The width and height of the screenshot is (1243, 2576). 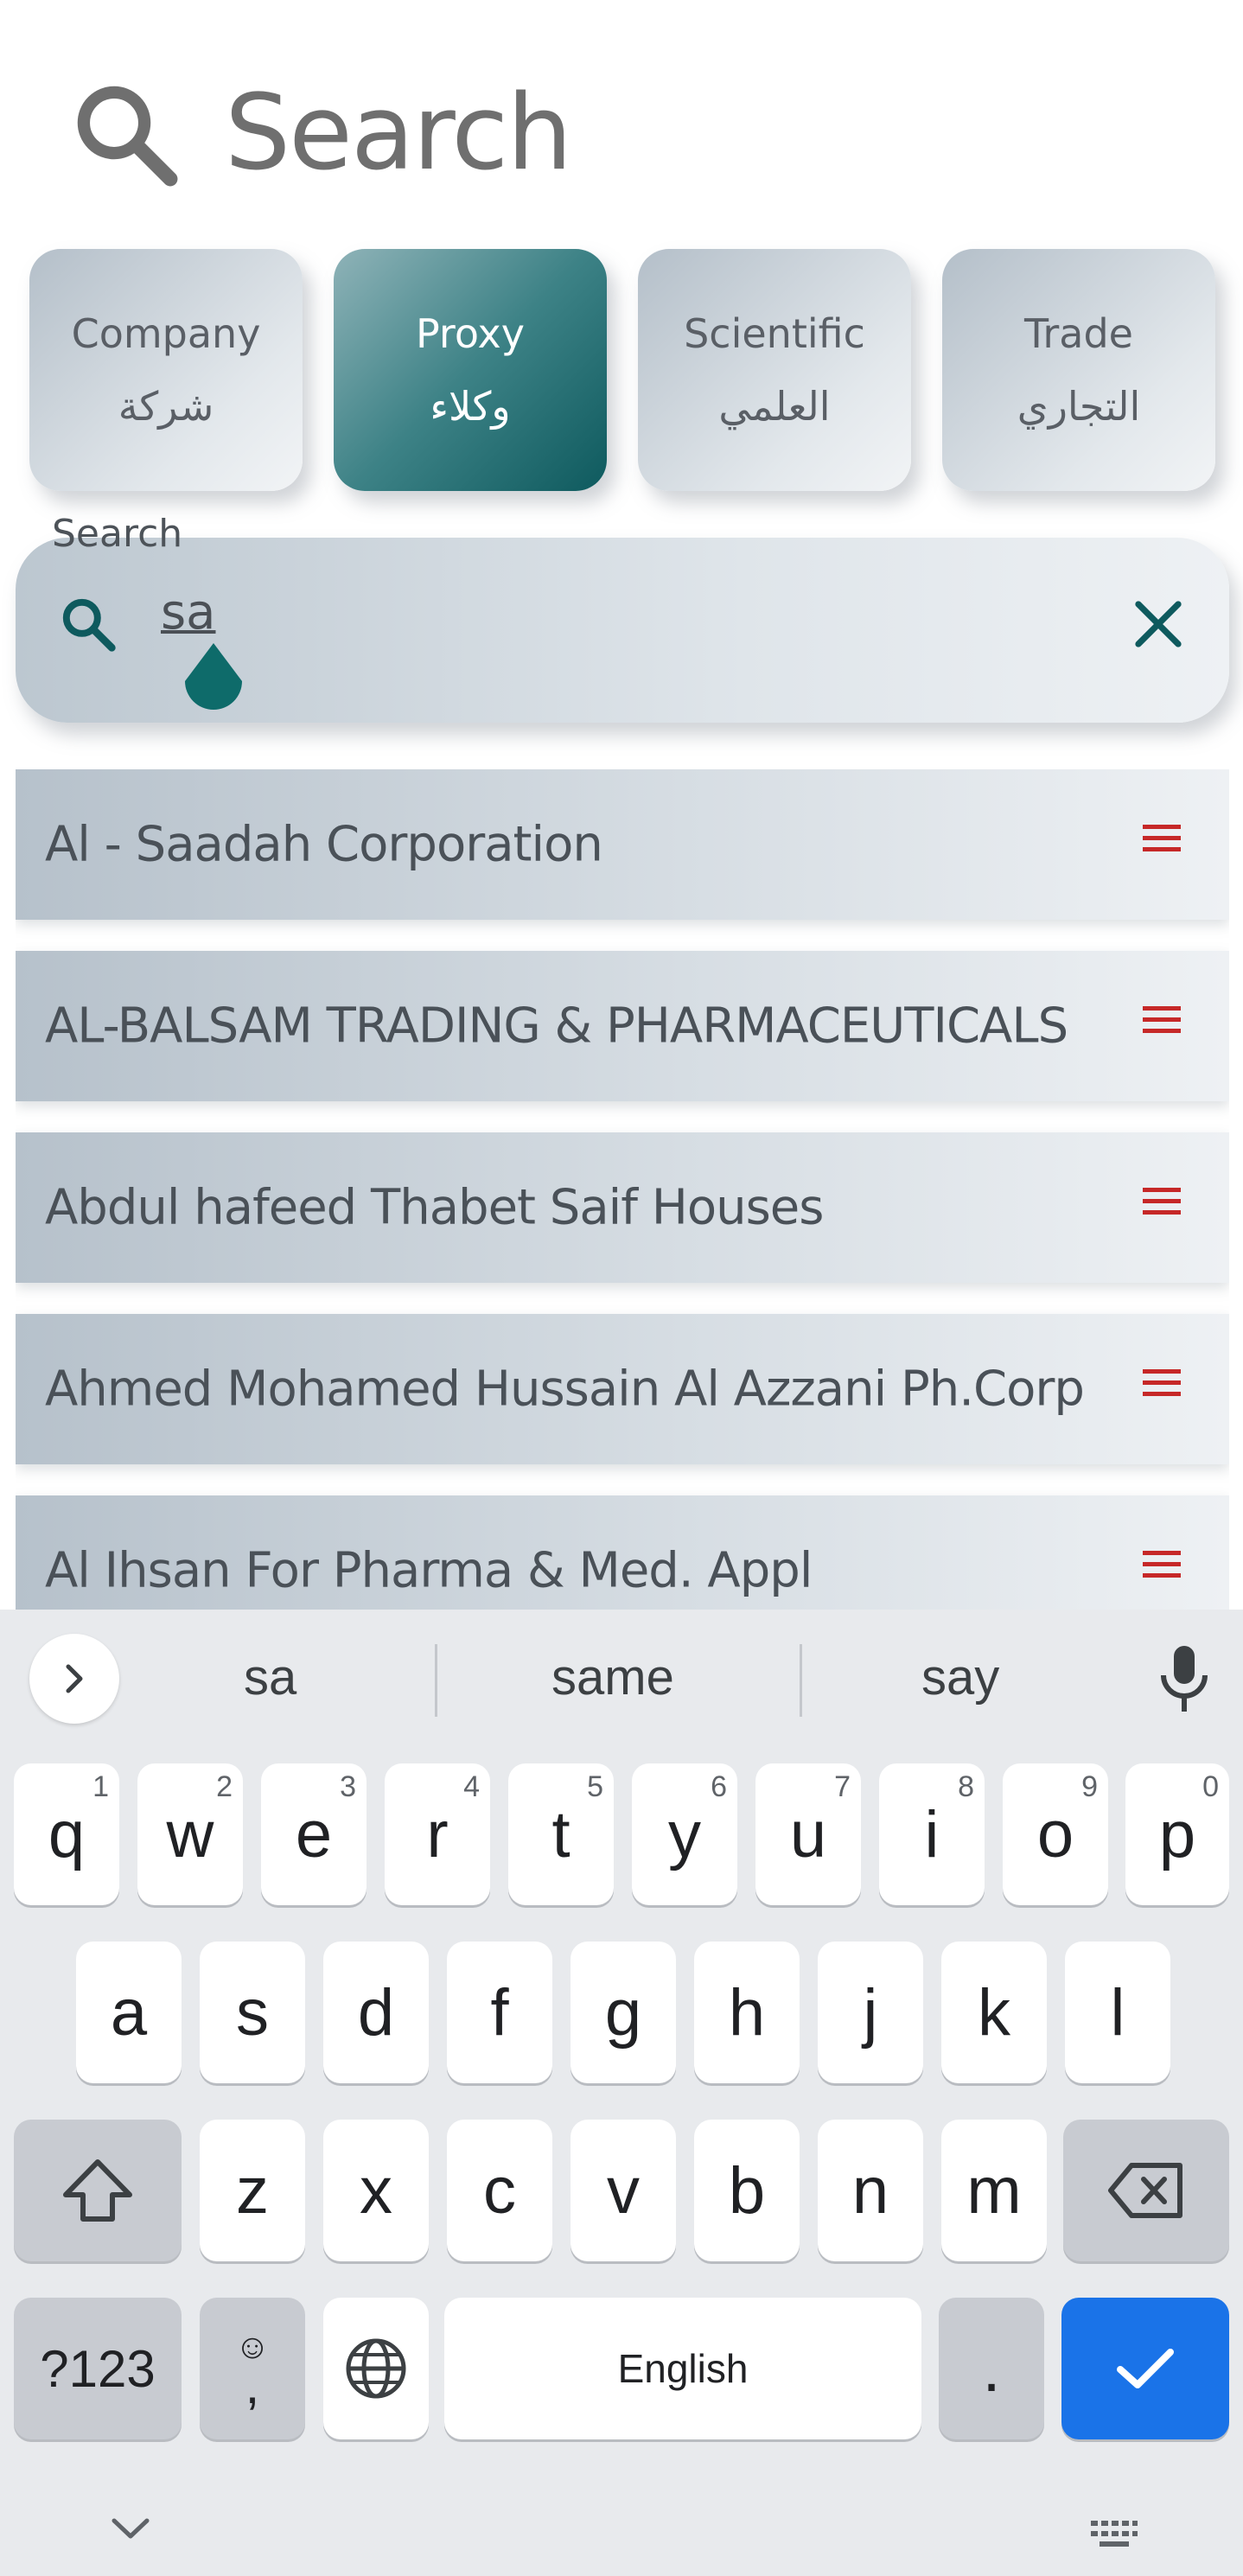 I want to click on expand-toolbar-button, so click(x=74, y=1679).